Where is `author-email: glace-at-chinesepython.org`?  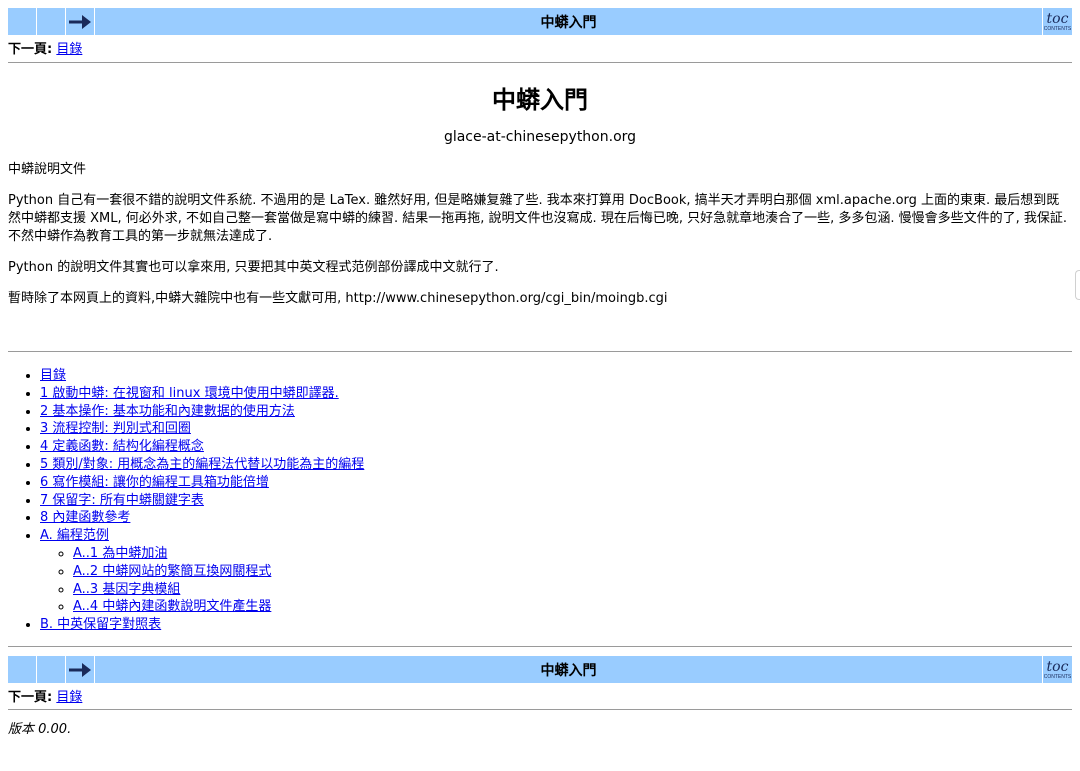 author-email: glace-at-chinesepython.org is located at coordinates (540, 137).